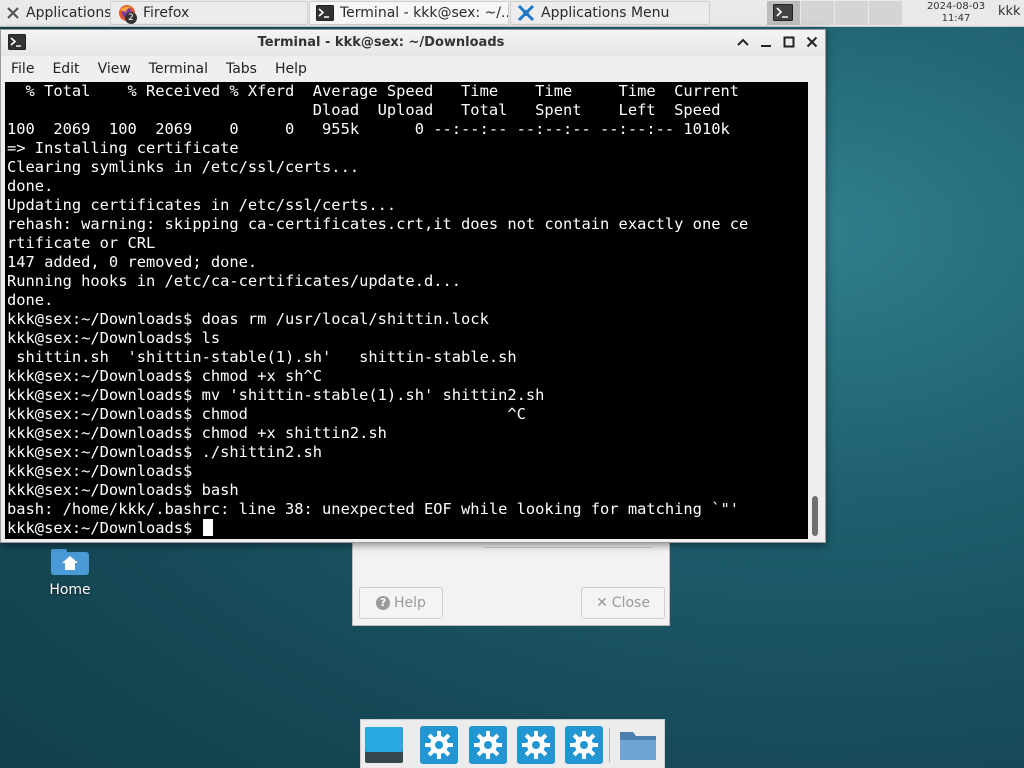 The image size is (1024, 768). Describe the element at coordinates (567, 547) in the screenshot. I see `dialog-divider` at that location.